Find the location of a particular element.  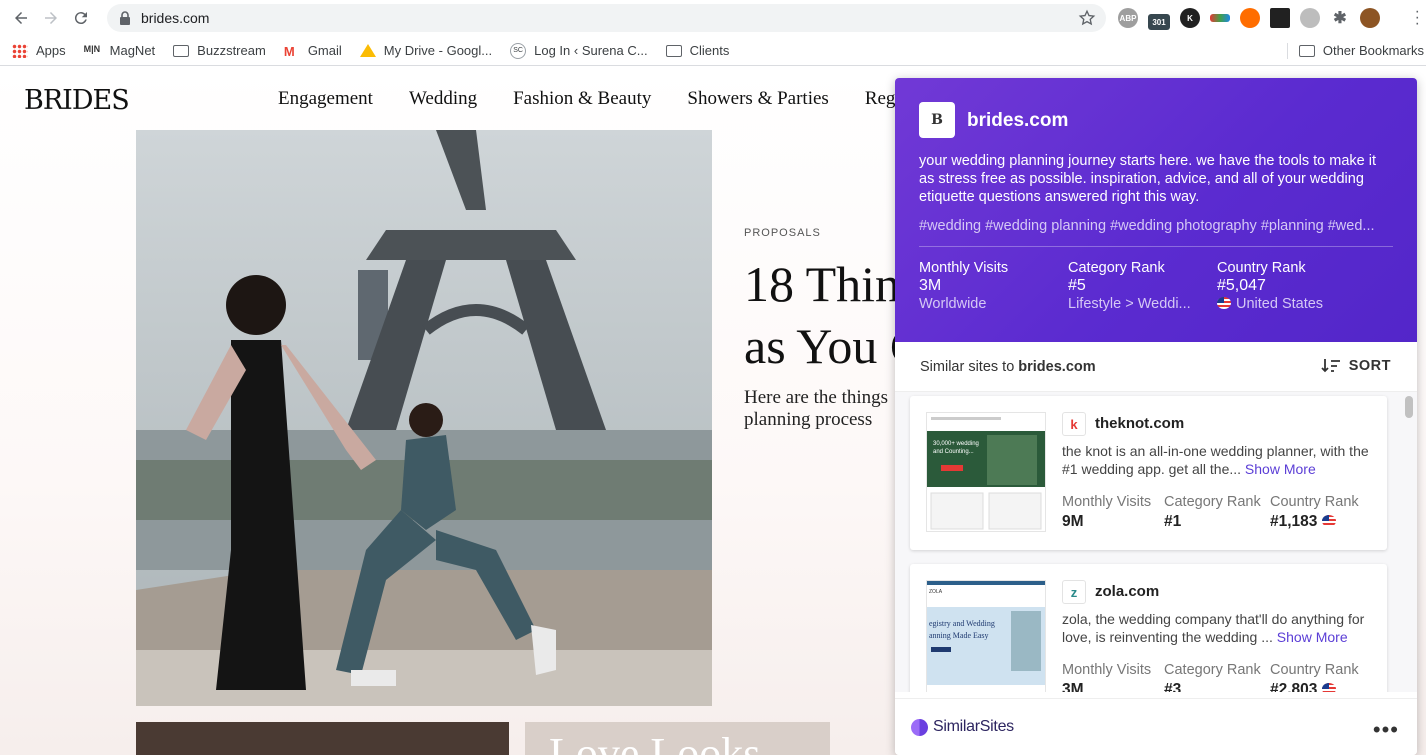

stat-value: #1,183 is located at coordinates (1314, 522).